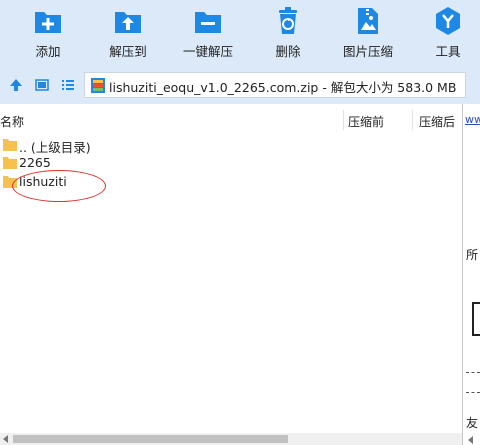 The width and height of the screenshot is (480, 445). I want to click on one-click-extract-button: 一键解压, so click(208, 33).